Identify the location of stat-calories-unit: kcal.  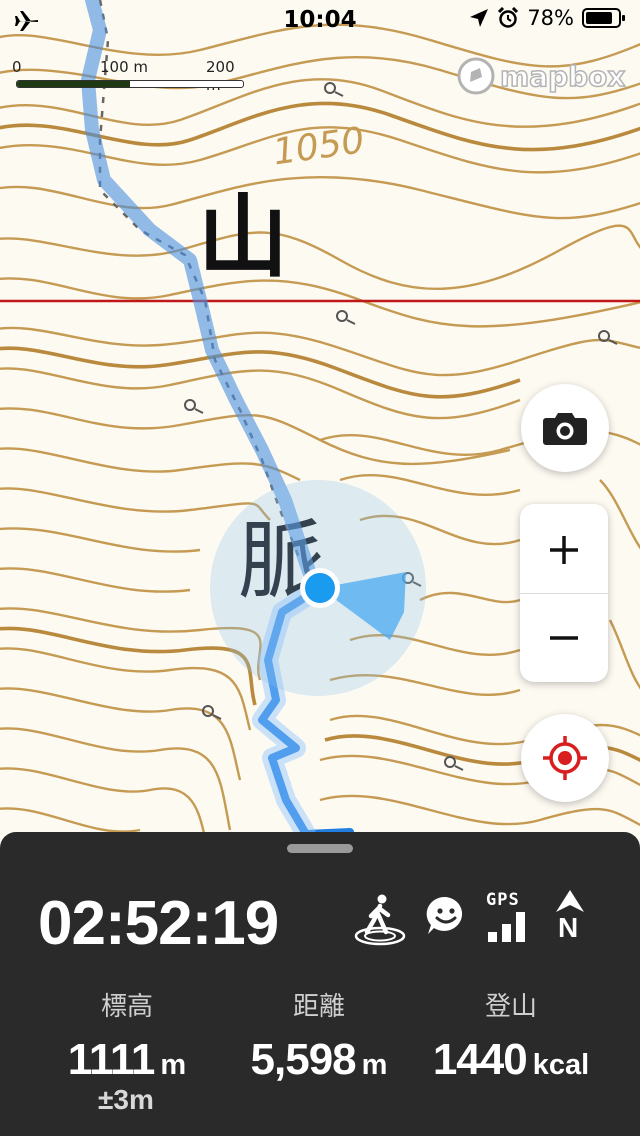
(561, 1065).